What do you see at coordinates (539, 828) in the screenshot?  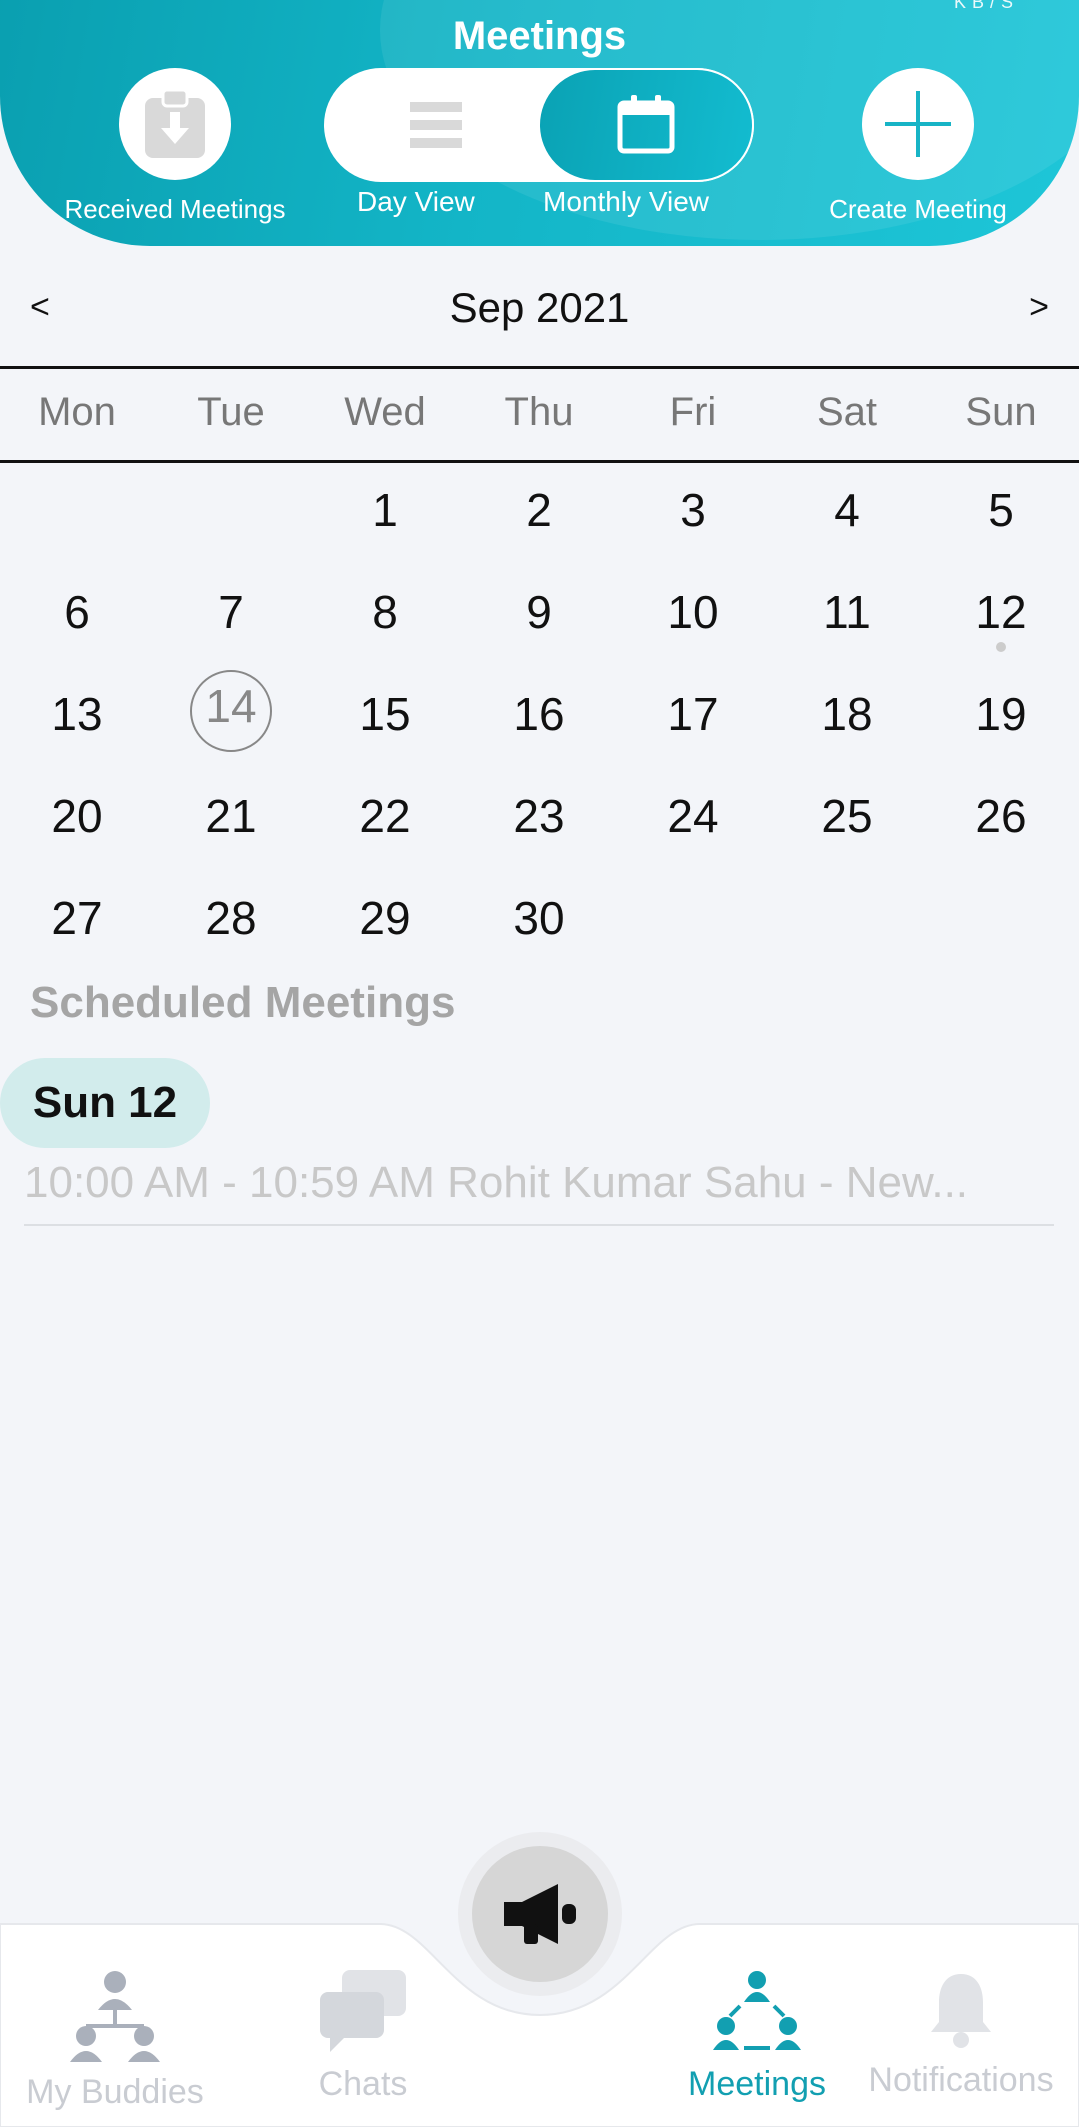 I see `calendar-day: 23` at bounding box center [539, 828].